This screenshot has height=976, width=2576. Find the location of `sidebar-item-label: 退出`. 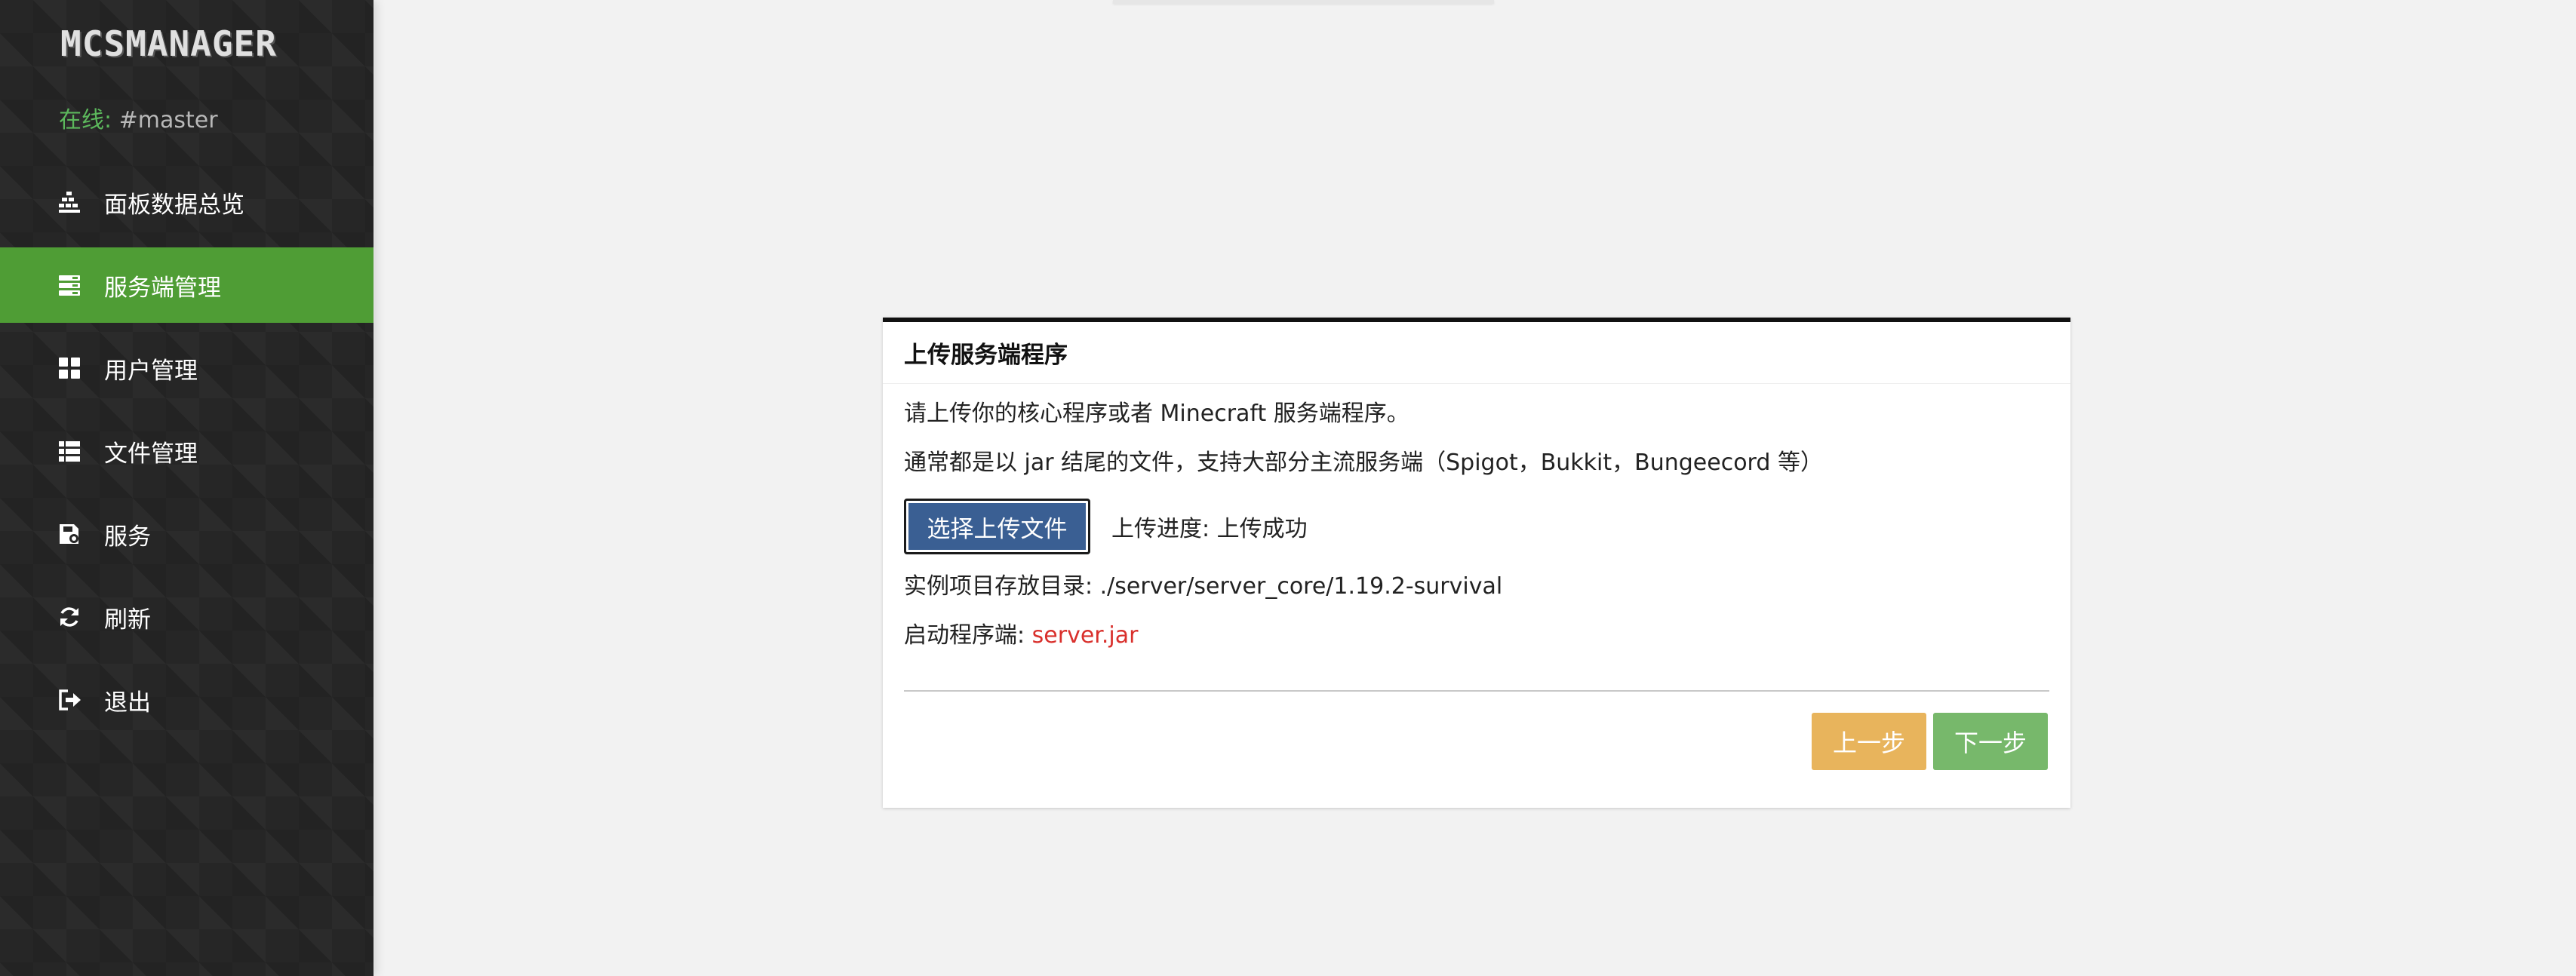

sidebar-item-label: 退出 is located at coordinates (127, 703).